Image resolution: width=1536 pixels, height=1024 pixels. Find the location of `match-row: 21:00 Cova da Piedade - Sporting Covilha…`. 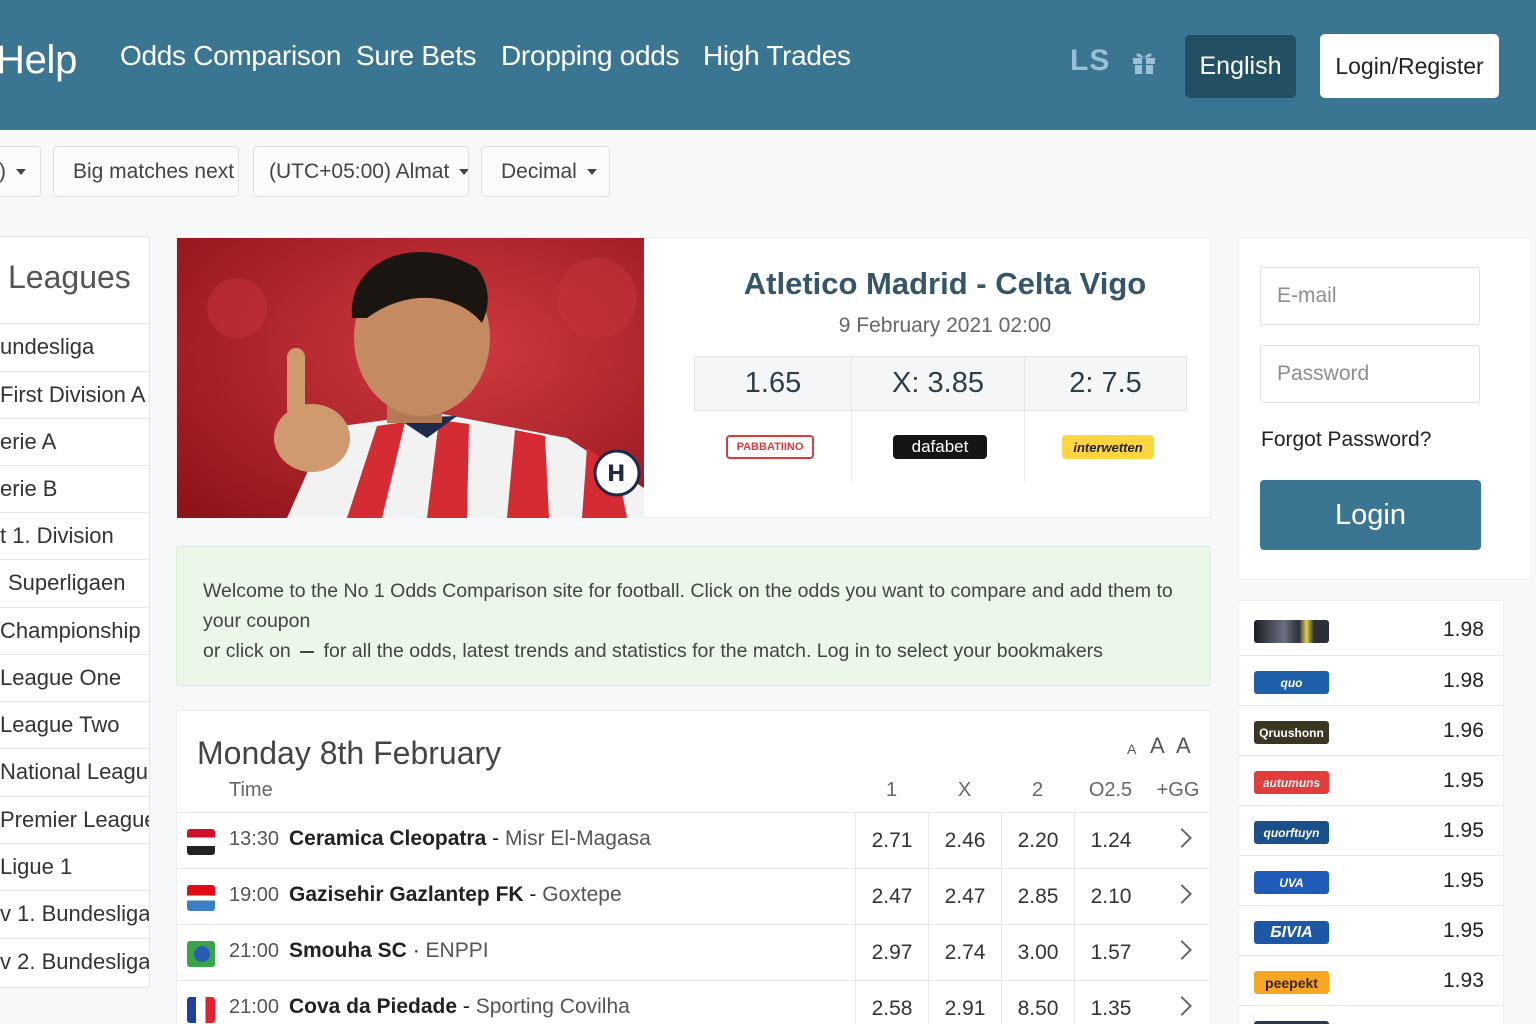

match-row: 21:00 Cova da Piedade - Sporting Covilha… is located at coordinates (693, 1002).